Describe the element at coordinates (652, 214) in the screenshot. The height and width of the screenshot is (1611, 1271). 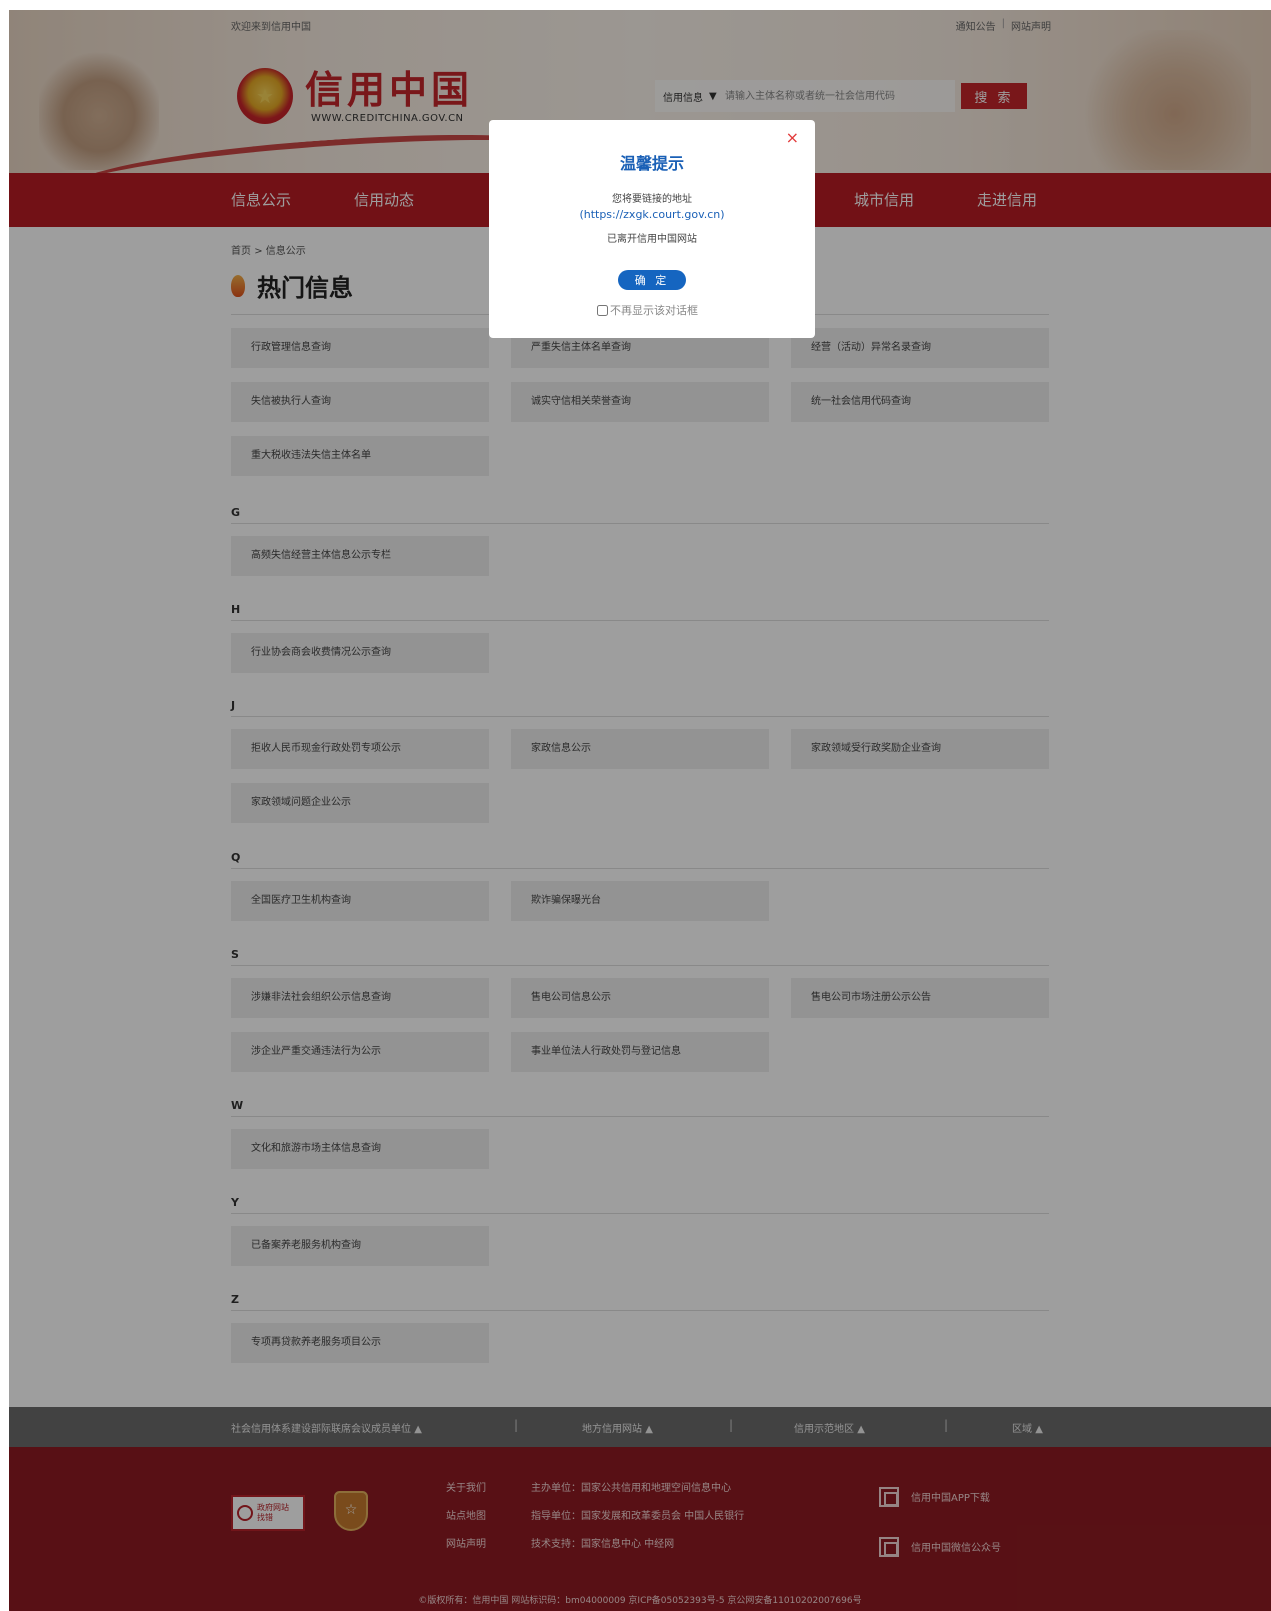
I see `dialog-target-url: (https://zxgk.court.gov.cn)` at that location.